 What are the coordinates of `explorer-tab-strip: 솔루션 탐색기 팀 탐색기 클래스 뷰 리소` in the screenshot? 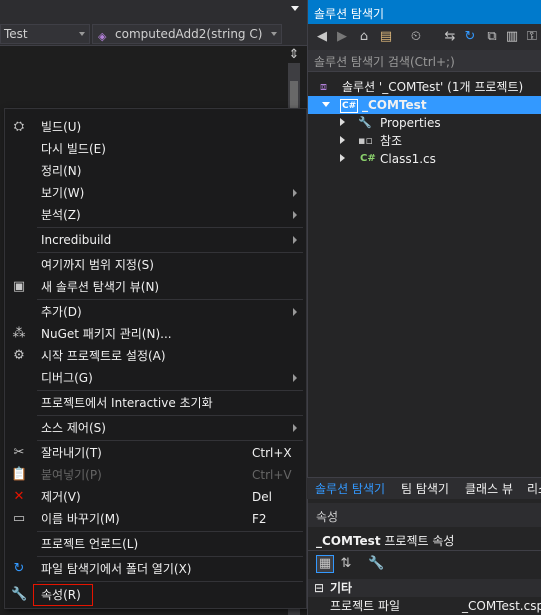 It's located at (424, 488).